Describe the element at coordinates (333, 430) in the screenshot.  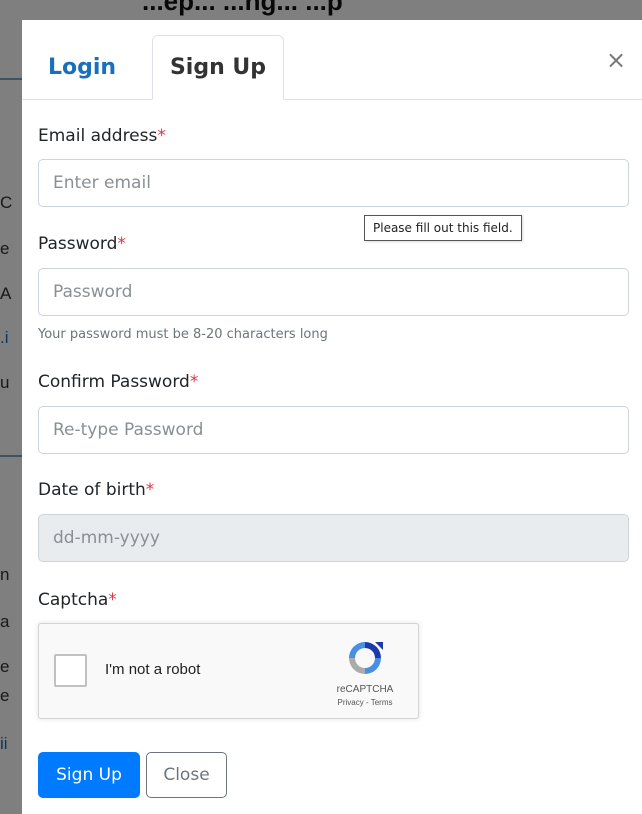
I see `confirm-password-field` at that location.